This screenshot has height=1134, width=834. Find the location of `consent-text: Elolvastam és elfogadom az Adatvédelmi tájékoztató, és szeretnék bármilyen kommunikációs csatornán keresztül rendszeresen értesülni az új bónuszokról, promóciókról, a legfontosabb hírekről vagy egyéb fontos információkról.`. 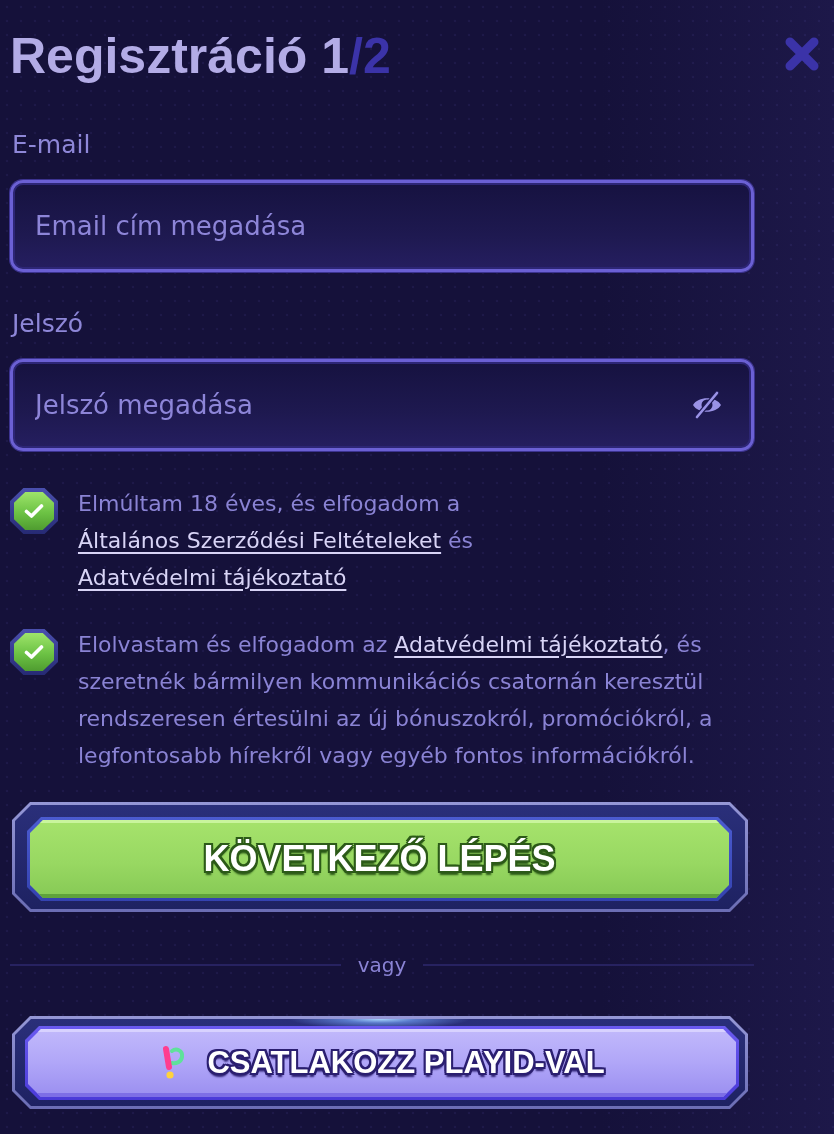

consent-text: Elolvastam és elfogadom az Adatvédelmi tájékoztató, és szeretnék bármilyen kommunikációs csatornán keresztül rendszeresen értesülni az új bónuszokról, promóciókról, a legfontosabb hírekről vagy egyéb fontos információkról. is located at coordinates (396, 700).